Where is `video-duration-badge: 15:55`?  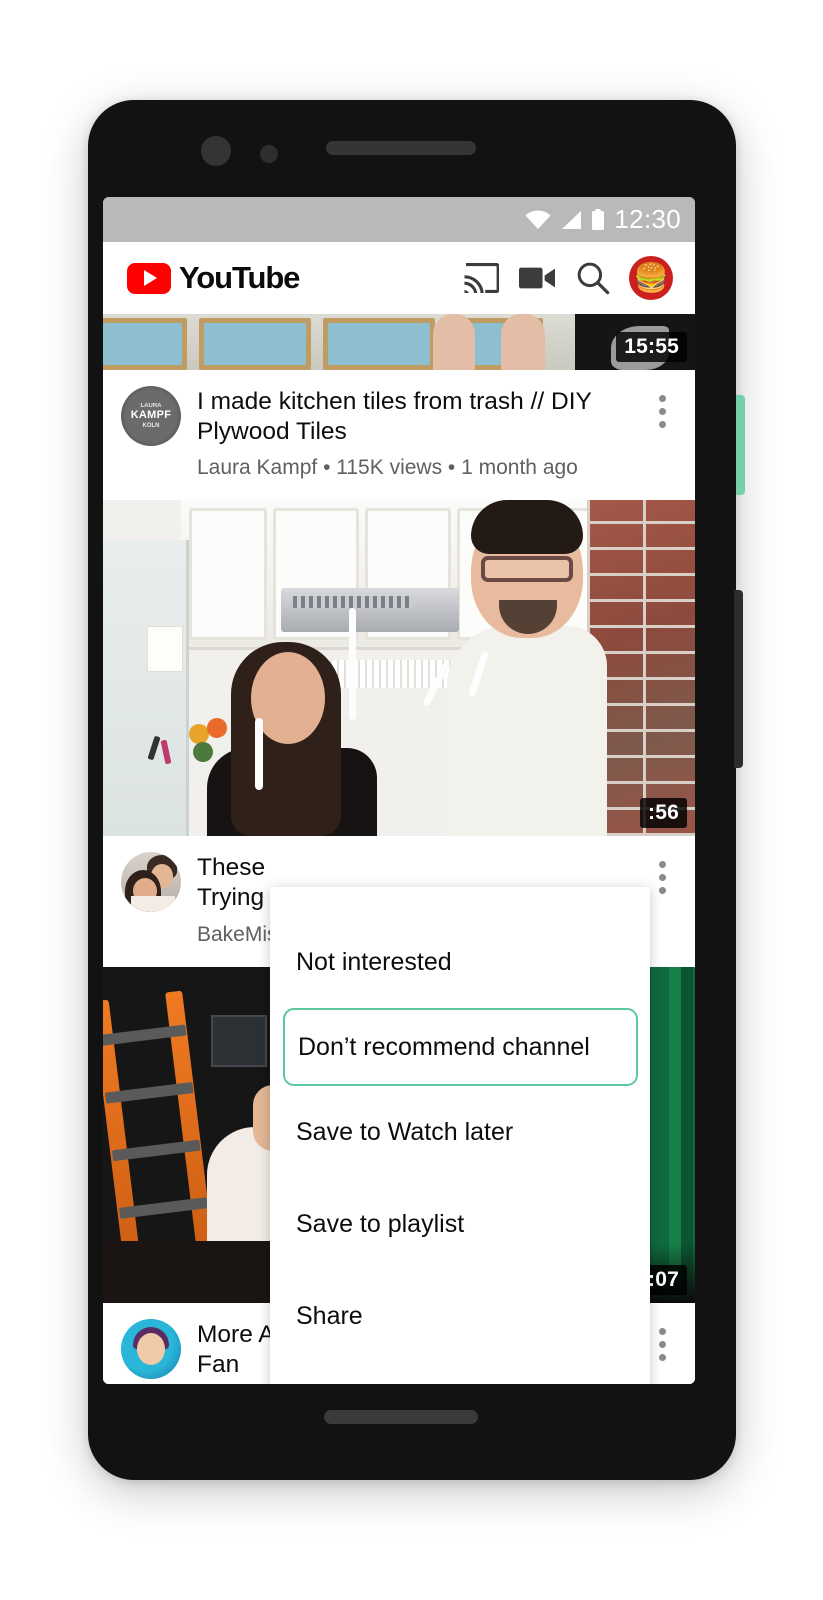 video-duration-badge: 15:55 is located at coordinates (651, 347).